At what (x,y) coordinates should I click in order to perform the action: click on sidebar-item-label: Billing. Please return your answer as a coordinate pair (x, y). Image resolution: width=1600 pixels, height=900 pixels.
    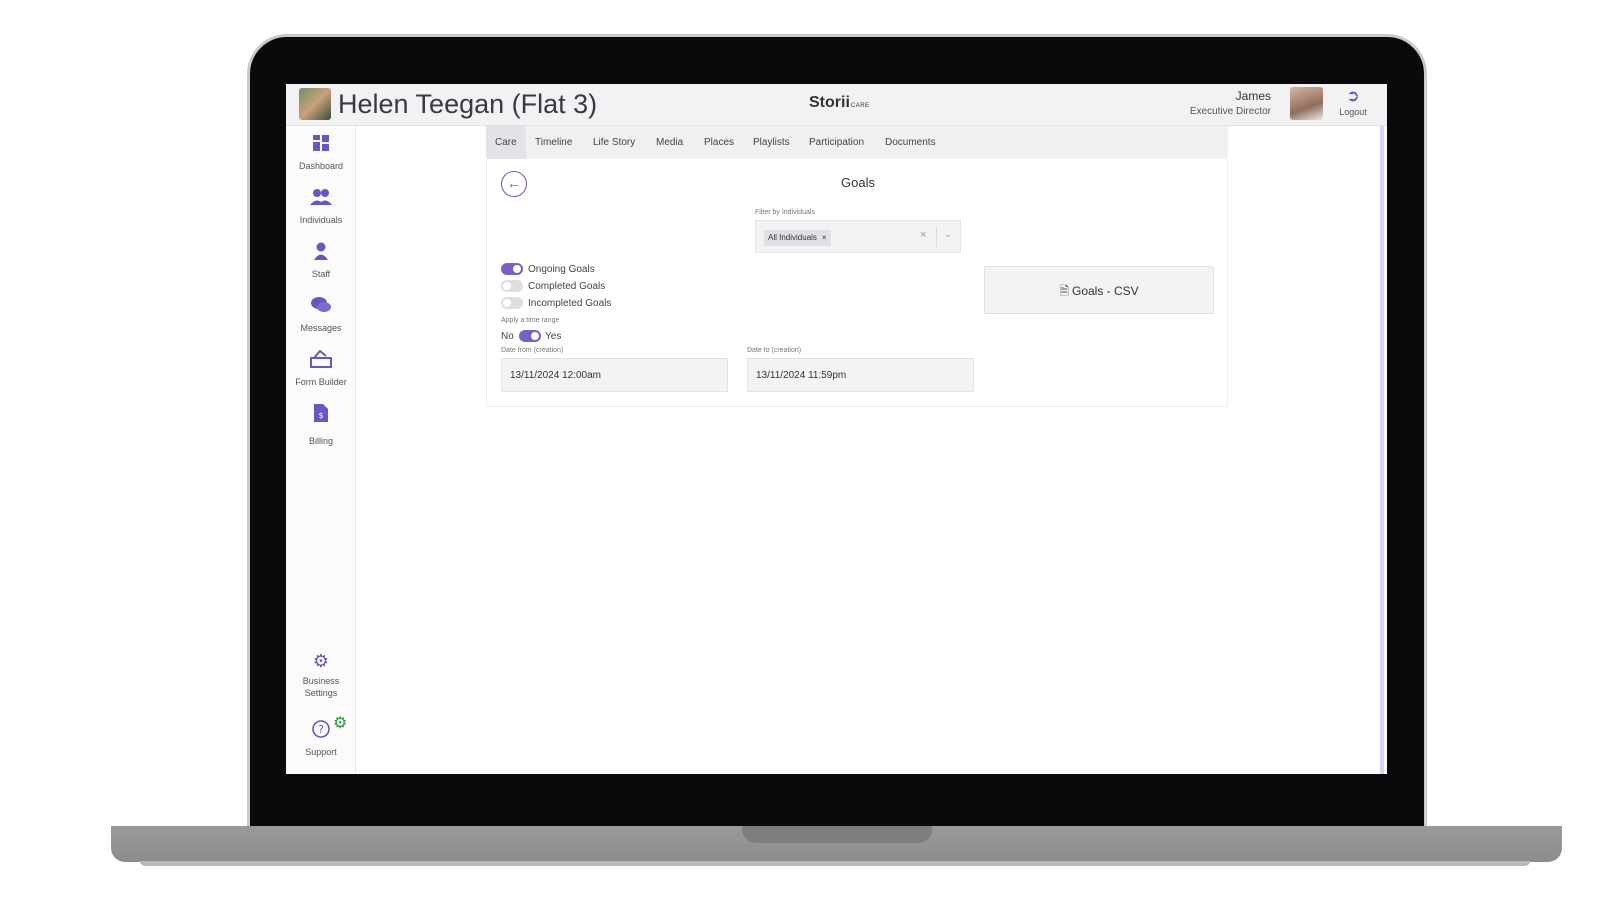
    Looking at the image, I should click on (320, 441).